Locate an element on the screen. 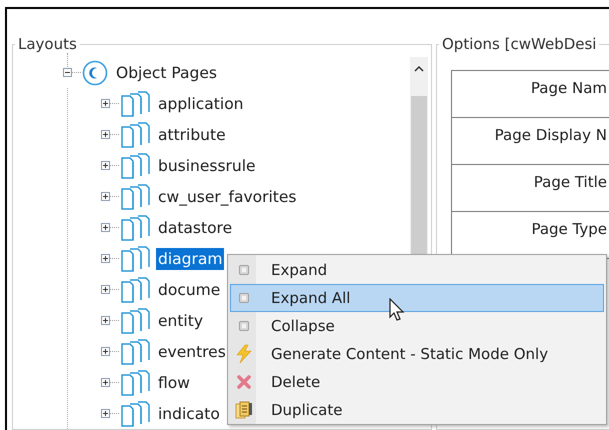 The height and width of the screenshot is (430, 609). tree-item: eventres is located at coordinates (192, 351).